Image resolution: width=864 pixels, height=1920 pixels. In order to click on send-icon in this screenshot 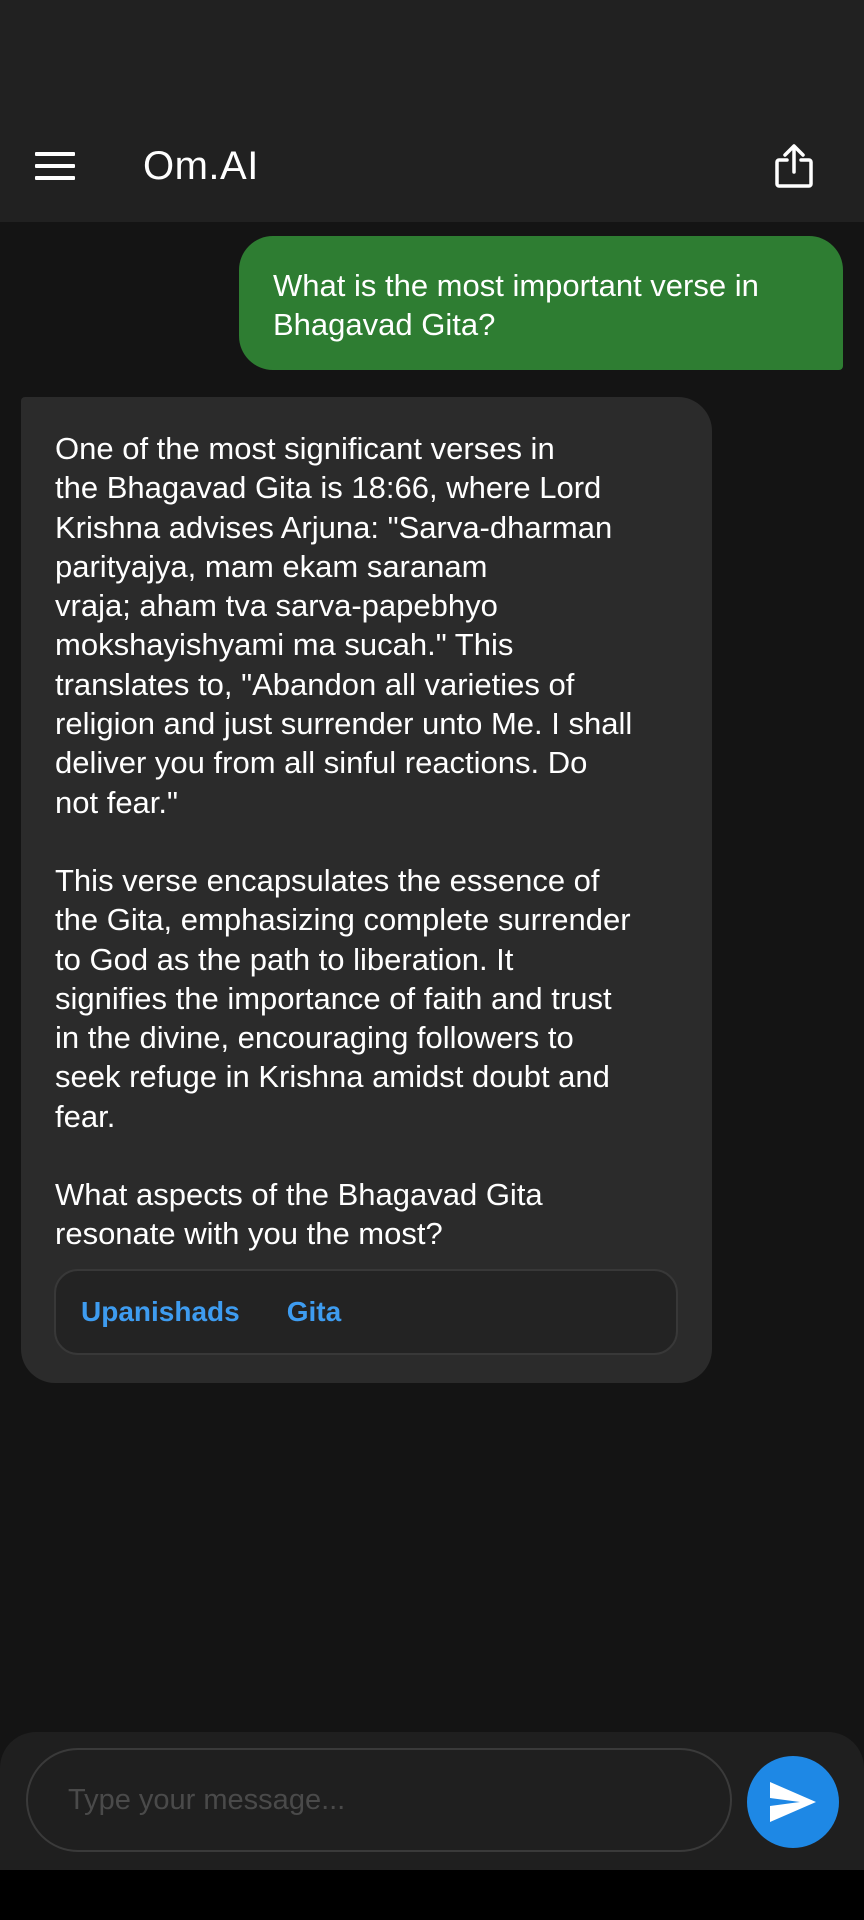, I will do `click(793, 1802)`.